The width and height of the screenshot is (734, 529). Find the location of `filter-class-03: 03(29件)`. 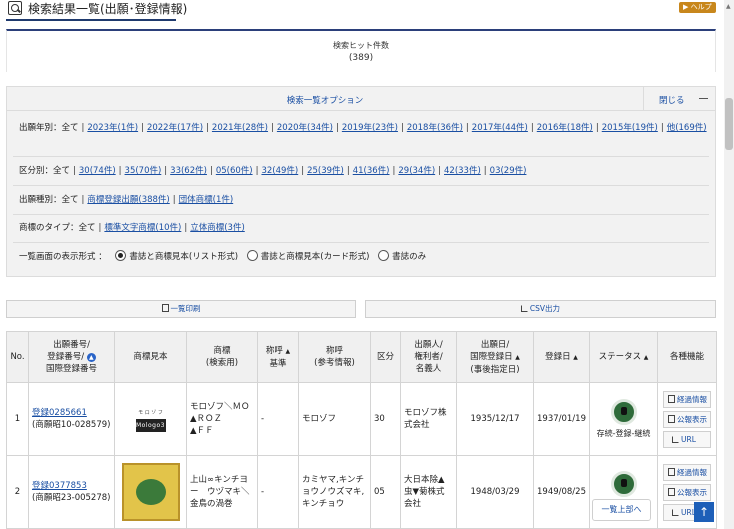

filter-class-03: 03(29件) is located at coordinates (508, 171).